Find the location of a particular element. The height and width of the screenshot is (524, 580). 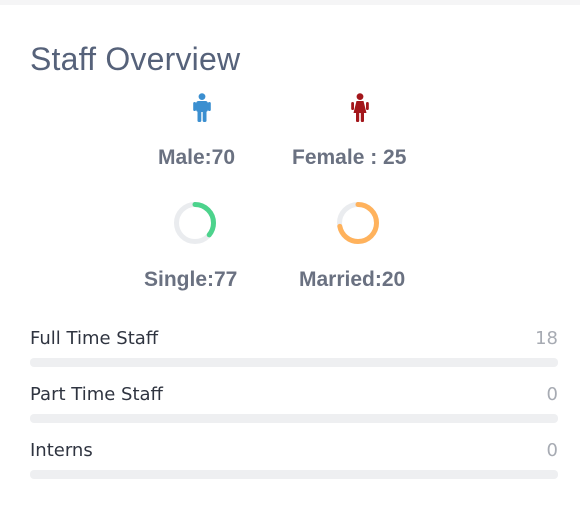

staff-row-label: Full Time Staff is located at coordinates (94, 338).